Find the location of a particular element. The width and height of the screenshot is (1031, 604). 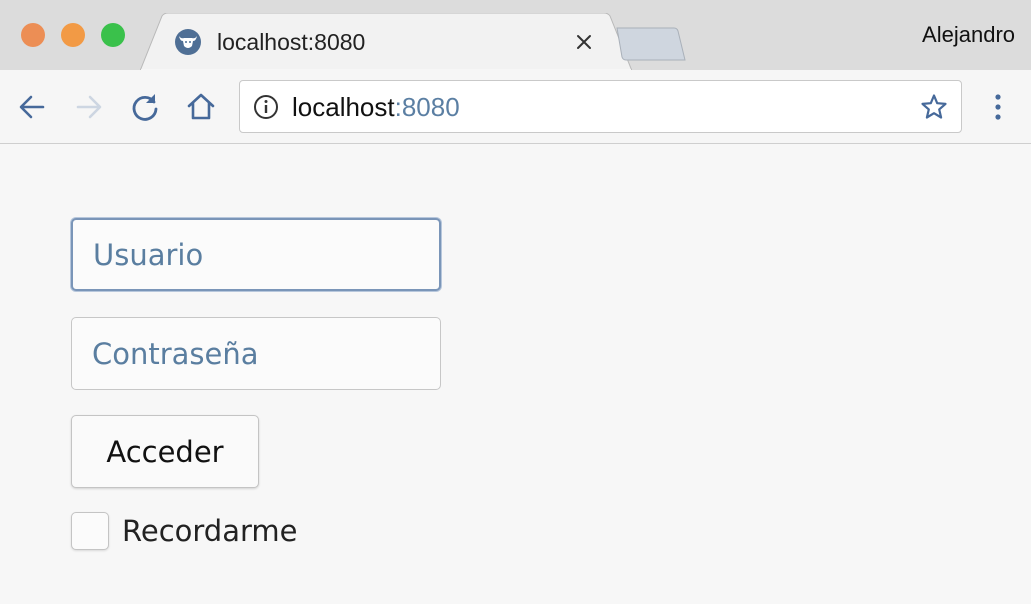

window-minimize-button is located at coordinates (73, 35).